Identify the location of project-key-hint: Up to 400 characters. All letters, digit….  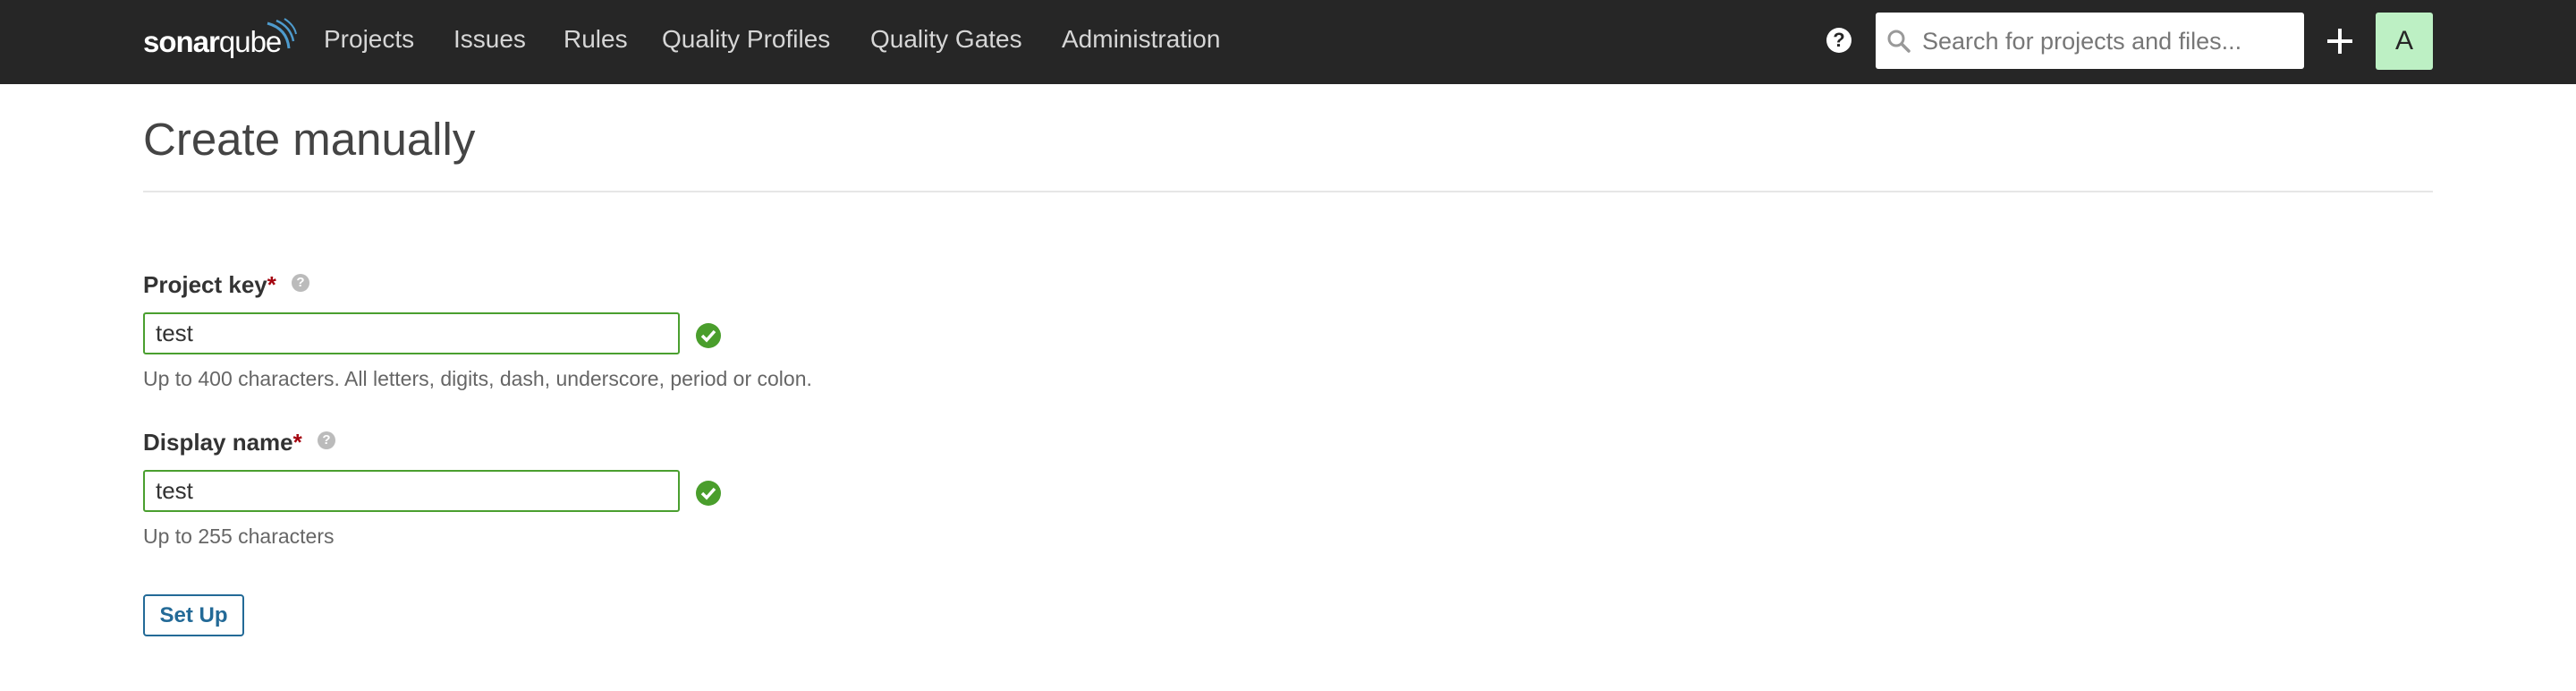
(477, 378).